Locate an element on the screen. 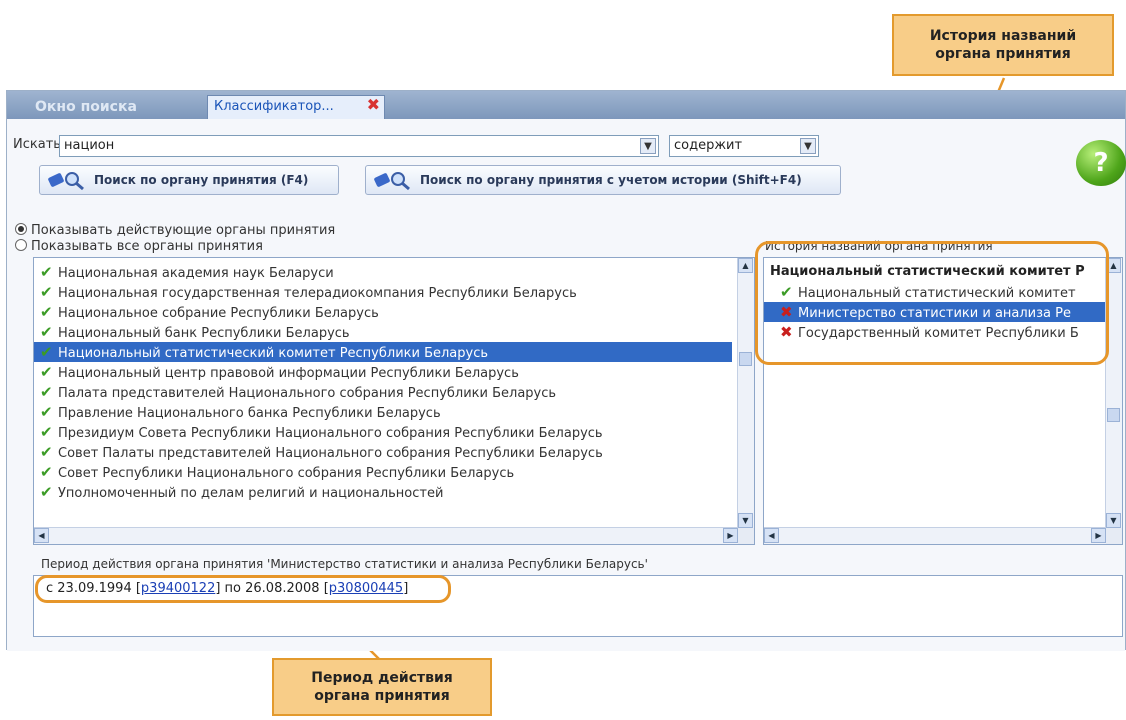  vertical-scrollbar: ▲ ▼ is located at coordinates (745, 393).